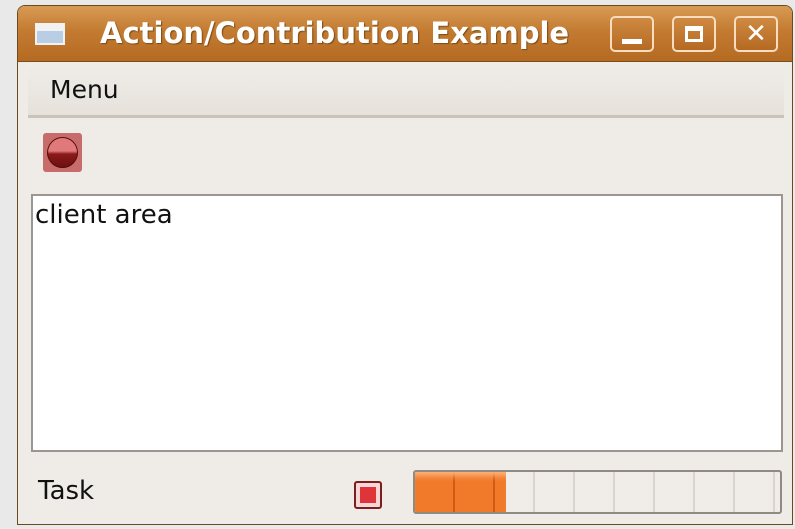  I want to click on progress-fill, so click(461, 492).